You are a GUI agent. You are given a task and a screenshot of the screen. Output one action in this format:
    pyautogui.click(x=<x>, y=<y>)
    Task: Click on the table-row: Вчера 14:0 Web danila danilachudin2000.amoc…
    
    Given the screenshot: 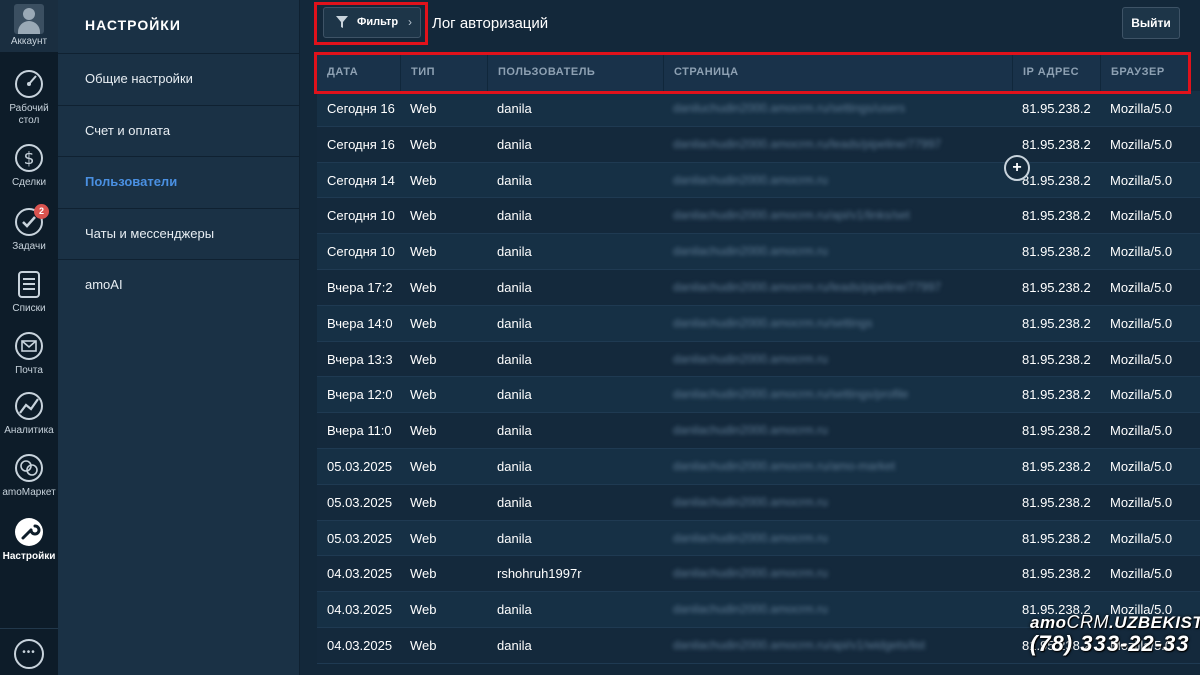 What is the action you would take?
    pyautogui.click(x=758, y=323)
    